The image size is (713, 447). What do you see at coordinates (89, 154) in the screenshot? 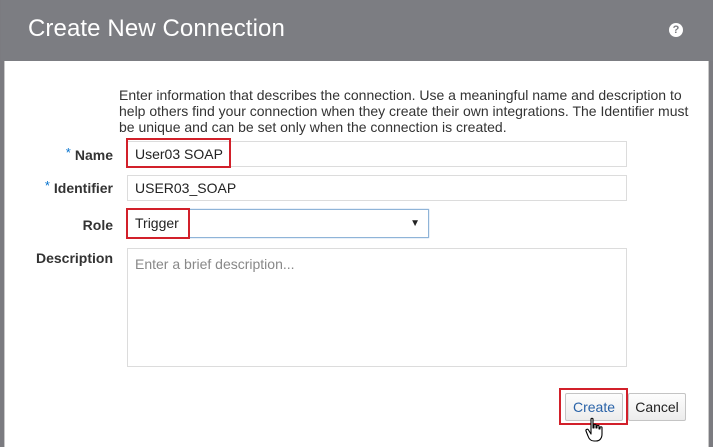
I see `name-label: * Name` at bounding box center [89, 154].